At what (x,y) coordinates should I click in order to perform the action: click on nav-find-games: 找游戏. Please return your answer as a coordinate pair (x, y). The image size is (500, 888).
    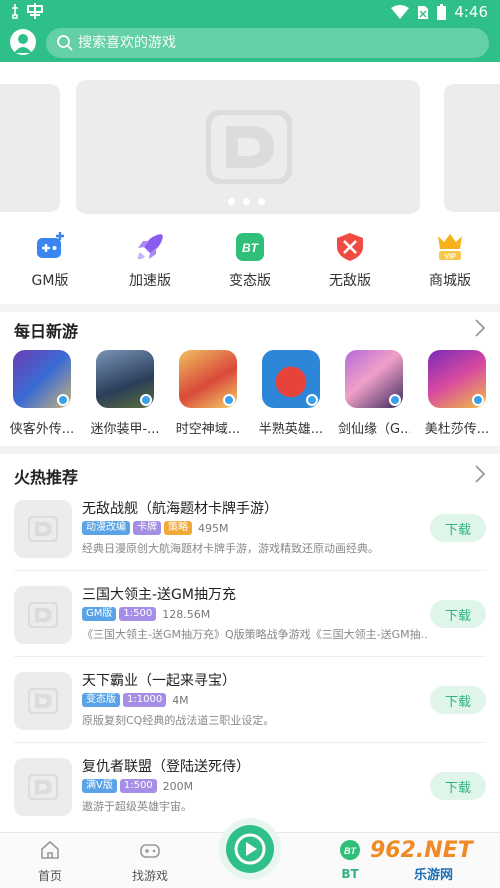
    Looking at the image, I should click on (150, 861).